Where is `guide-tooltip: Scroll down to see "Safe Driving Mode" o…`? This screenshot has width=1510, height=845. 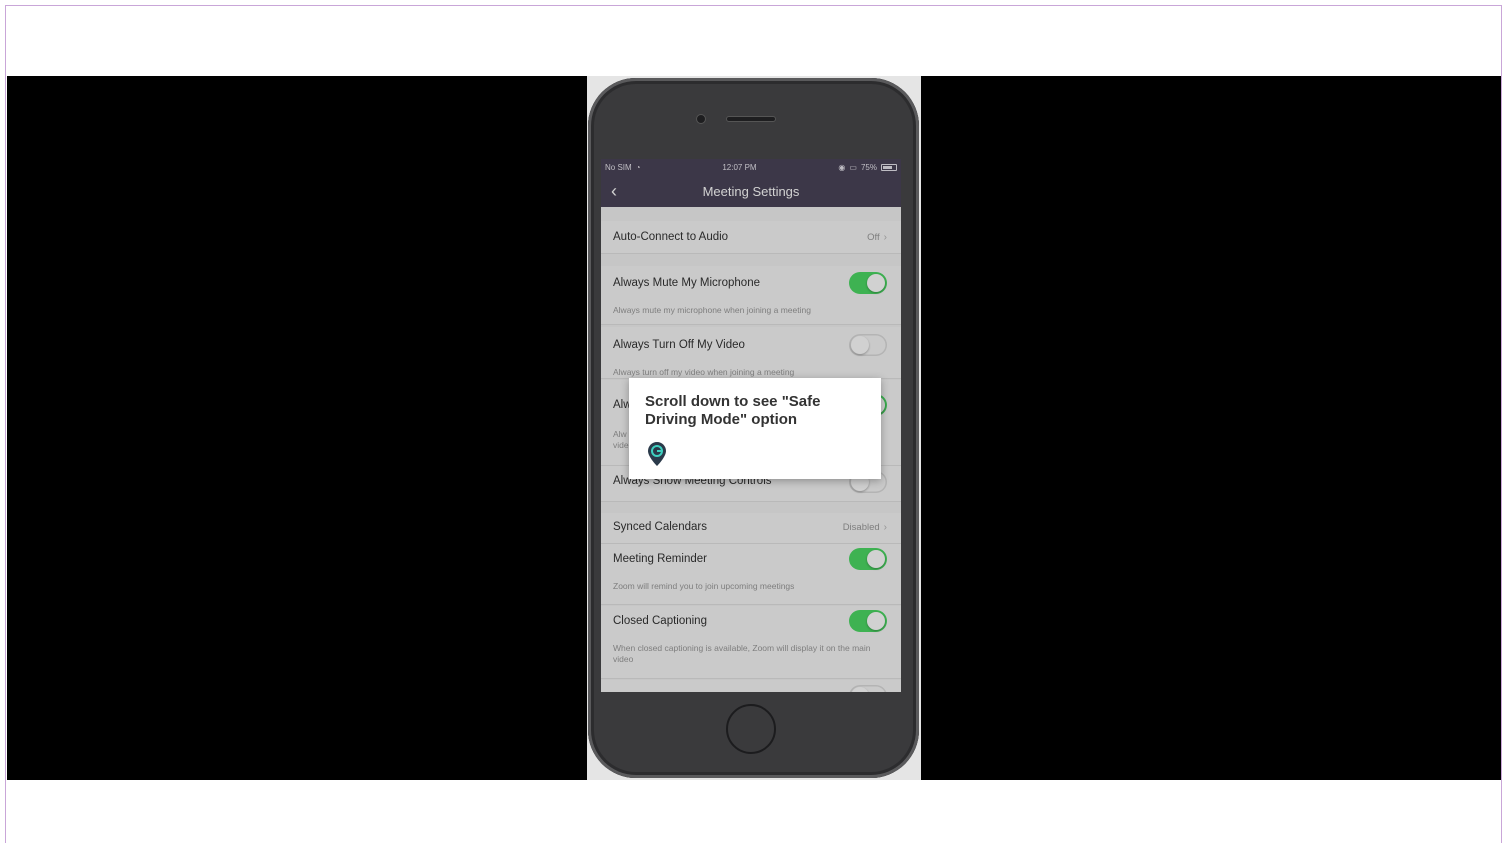 guide-tooltip: Scroll down to see "Safe Driving Mode" o… is located at coordinates (755, 428).